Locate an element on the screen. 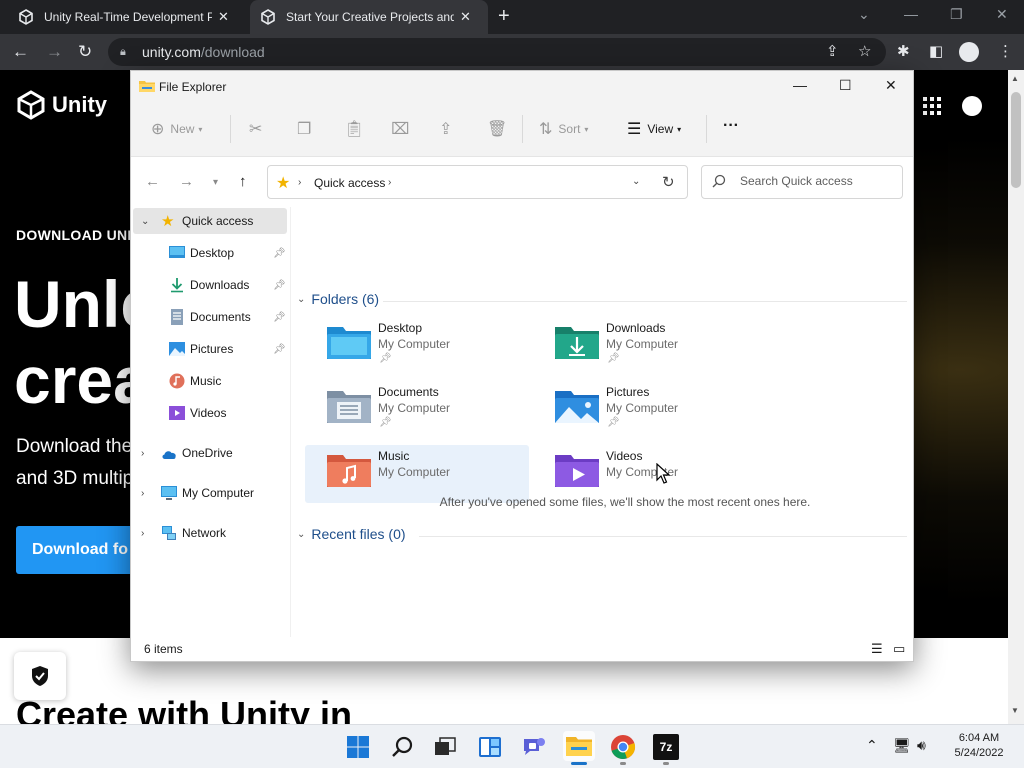  nav-label: OneDrive is located at coordinates (207, 453).